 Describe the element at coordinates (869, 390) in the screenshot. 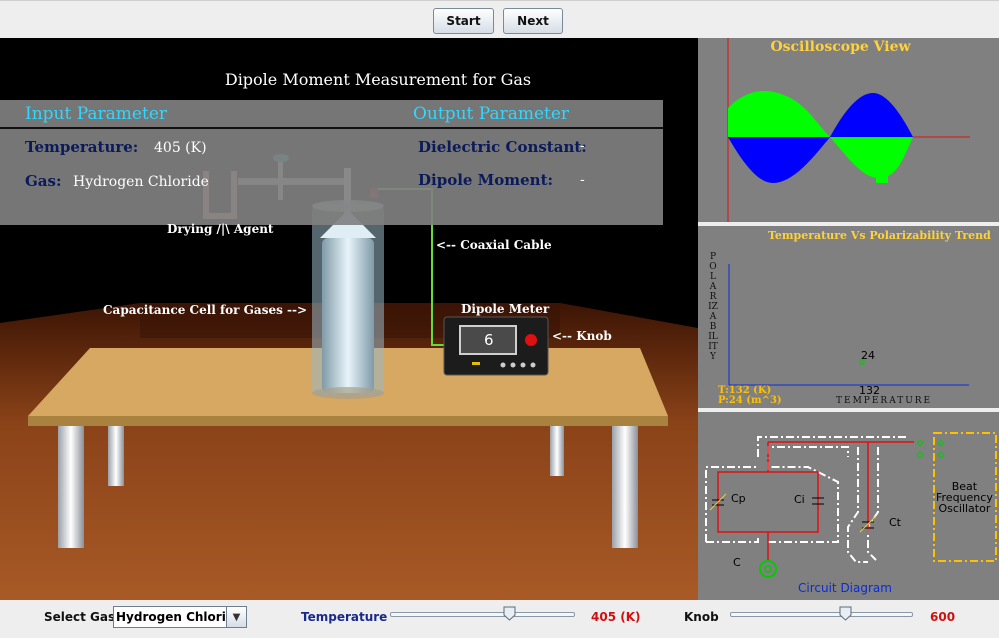

I see `trend-point-t-label: 132` at that location.